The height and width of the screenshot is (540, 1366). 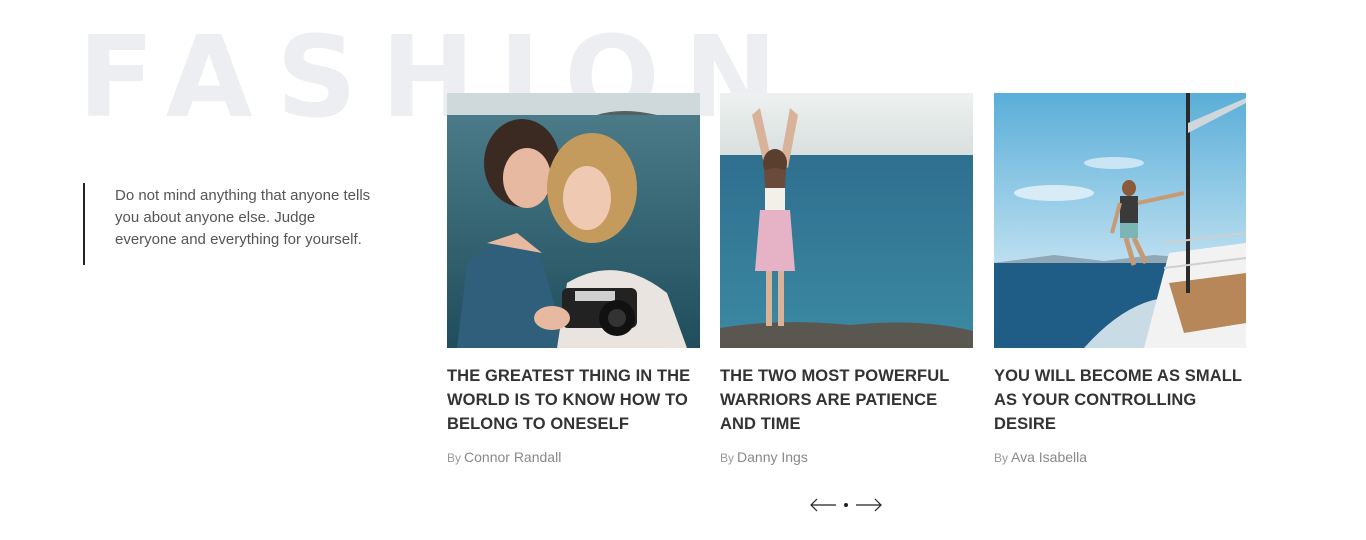 I want to click on post-byline: By Danny Ings, so click(x=846, y=457).